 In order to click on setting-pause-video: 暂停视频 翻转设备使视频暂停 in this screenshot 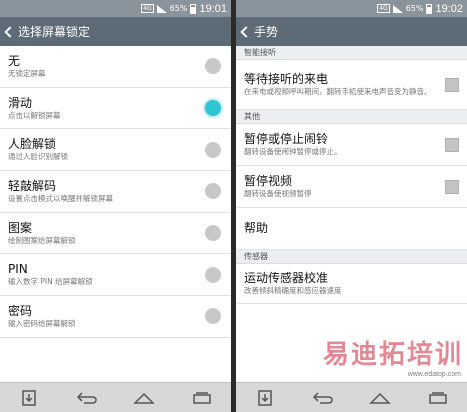, I will do `click(351, 187)`.